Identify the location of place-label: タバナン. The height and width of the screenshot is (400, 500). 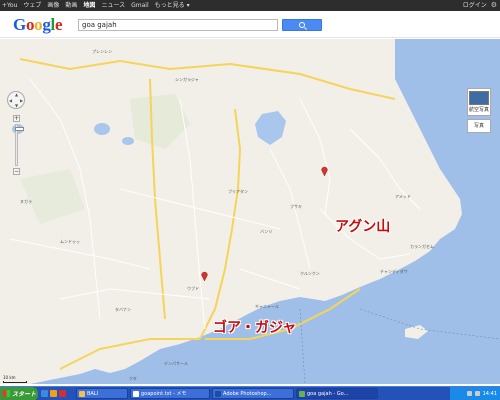
(123, 309).